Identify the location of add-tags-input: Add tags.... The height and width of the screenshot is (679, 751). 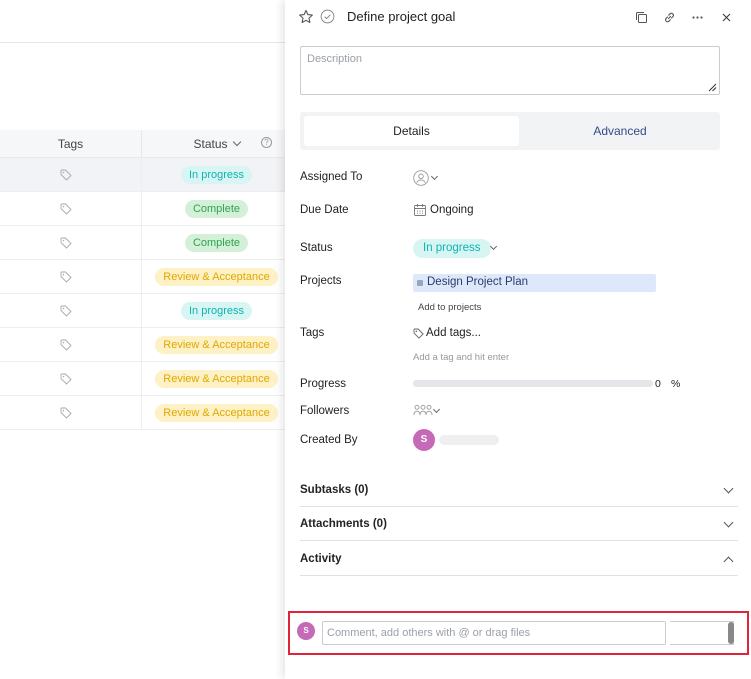
(453, 333).